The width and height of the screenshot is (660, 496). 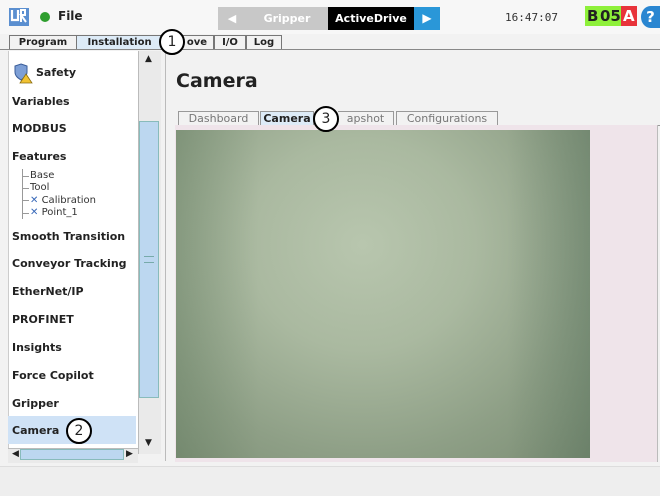 What do you see at coordinates (629, 16) in the screenshot?
I see `status-badge-a: A` at bounding box center [629, 16].